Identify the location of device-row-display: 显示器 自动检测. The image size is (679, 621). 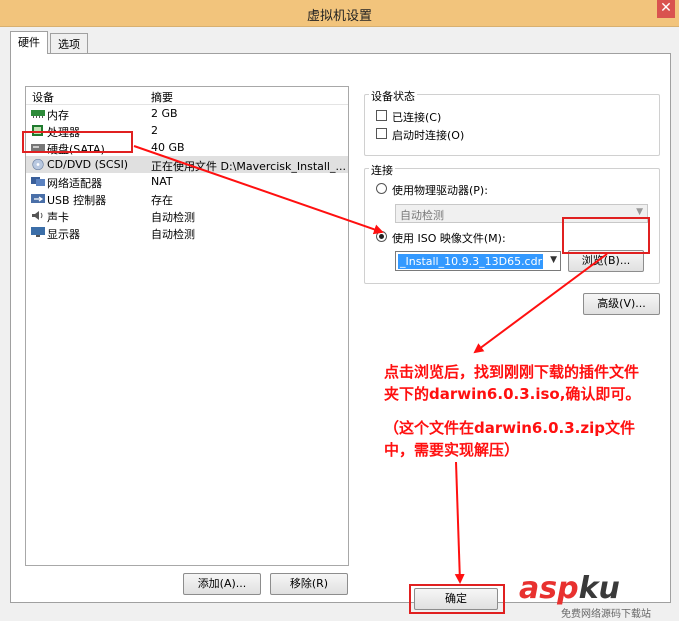
(187, 232).